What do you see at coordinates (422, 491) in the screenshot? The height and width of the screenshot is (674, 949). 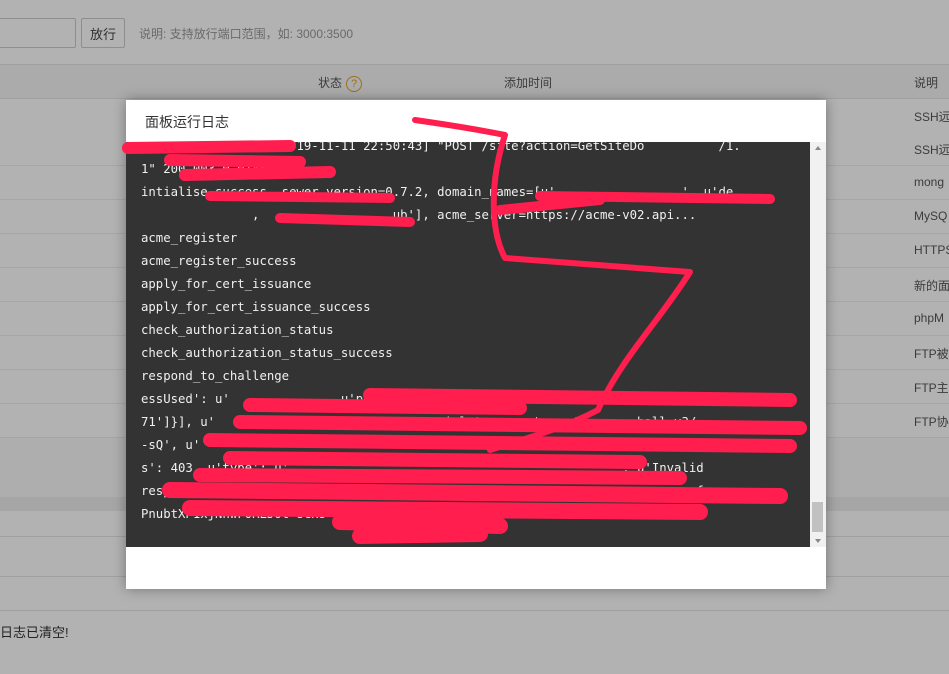 I see `log-line: respo om ef` at bounding box center [422, 491].